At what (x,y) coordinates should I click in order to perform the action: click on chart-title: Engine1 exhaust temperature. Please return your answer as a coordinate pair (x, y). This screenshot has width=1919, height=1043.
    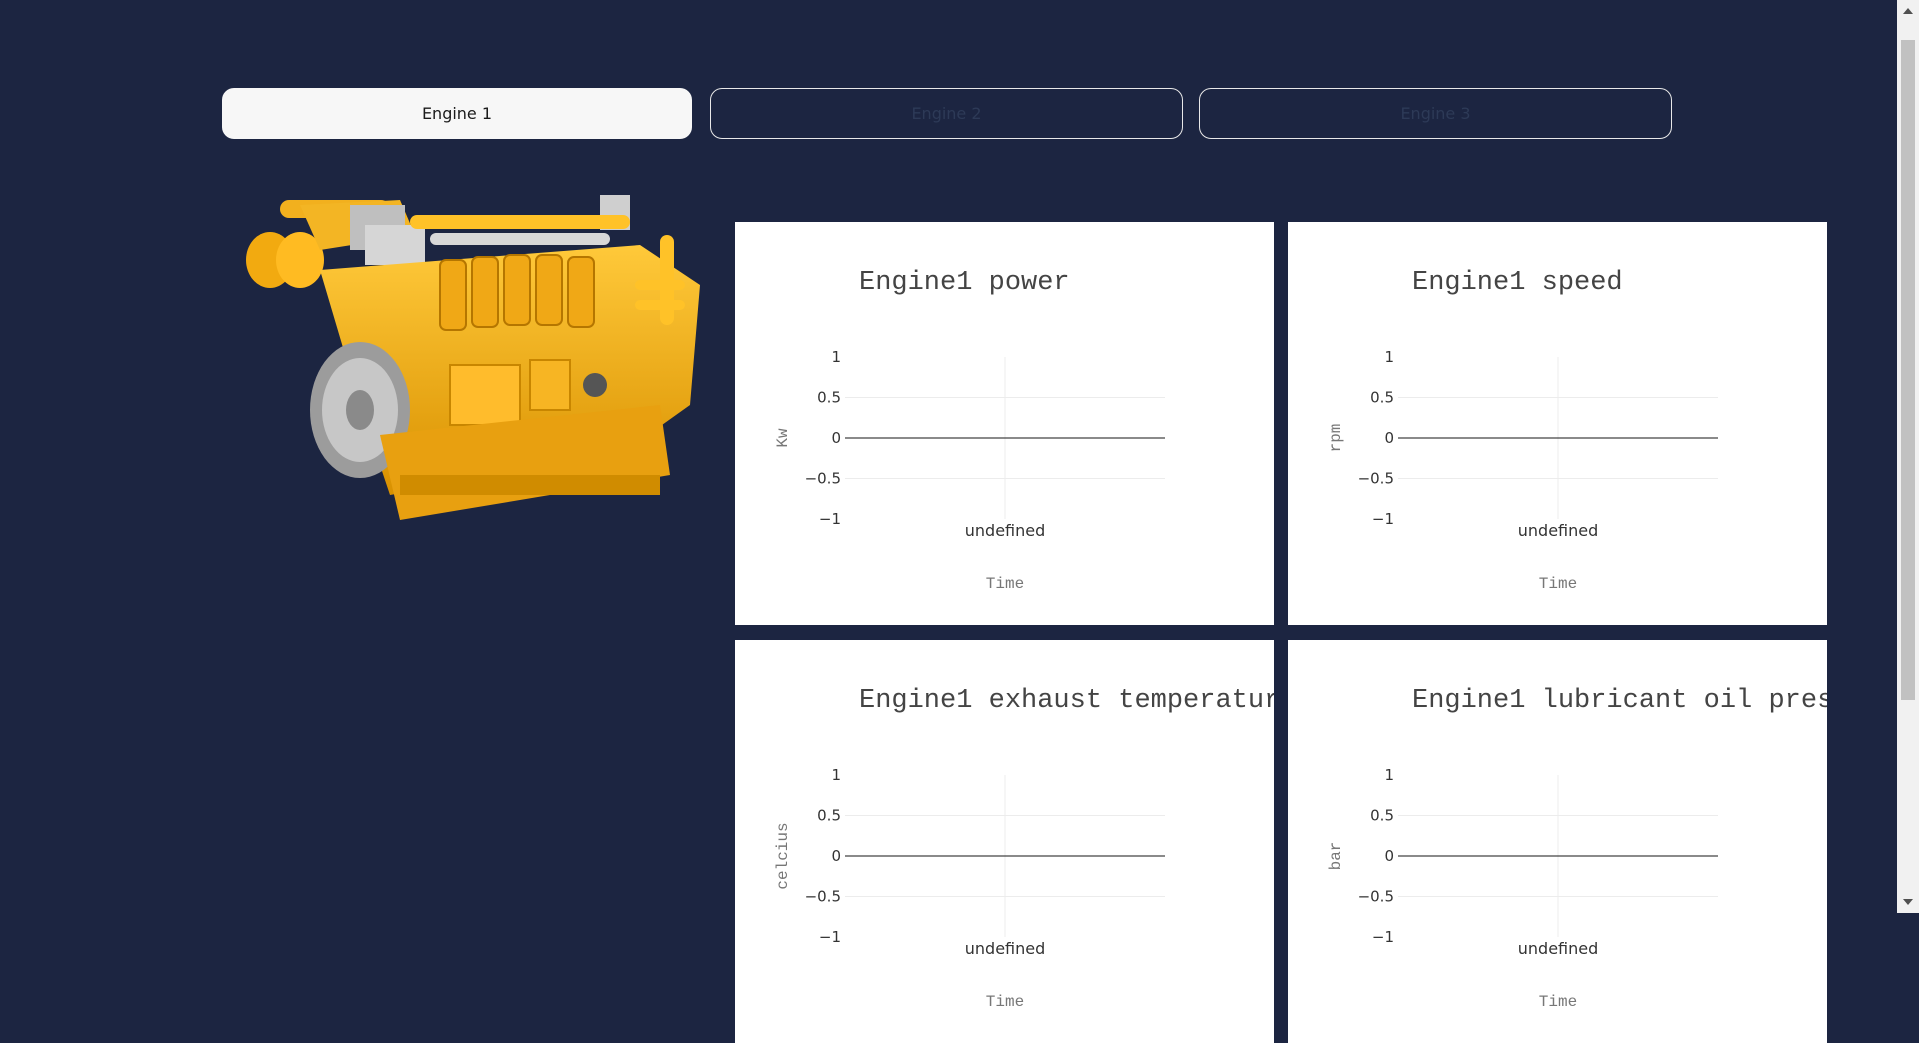
    Looking at the image, I should click on (1066, 701).